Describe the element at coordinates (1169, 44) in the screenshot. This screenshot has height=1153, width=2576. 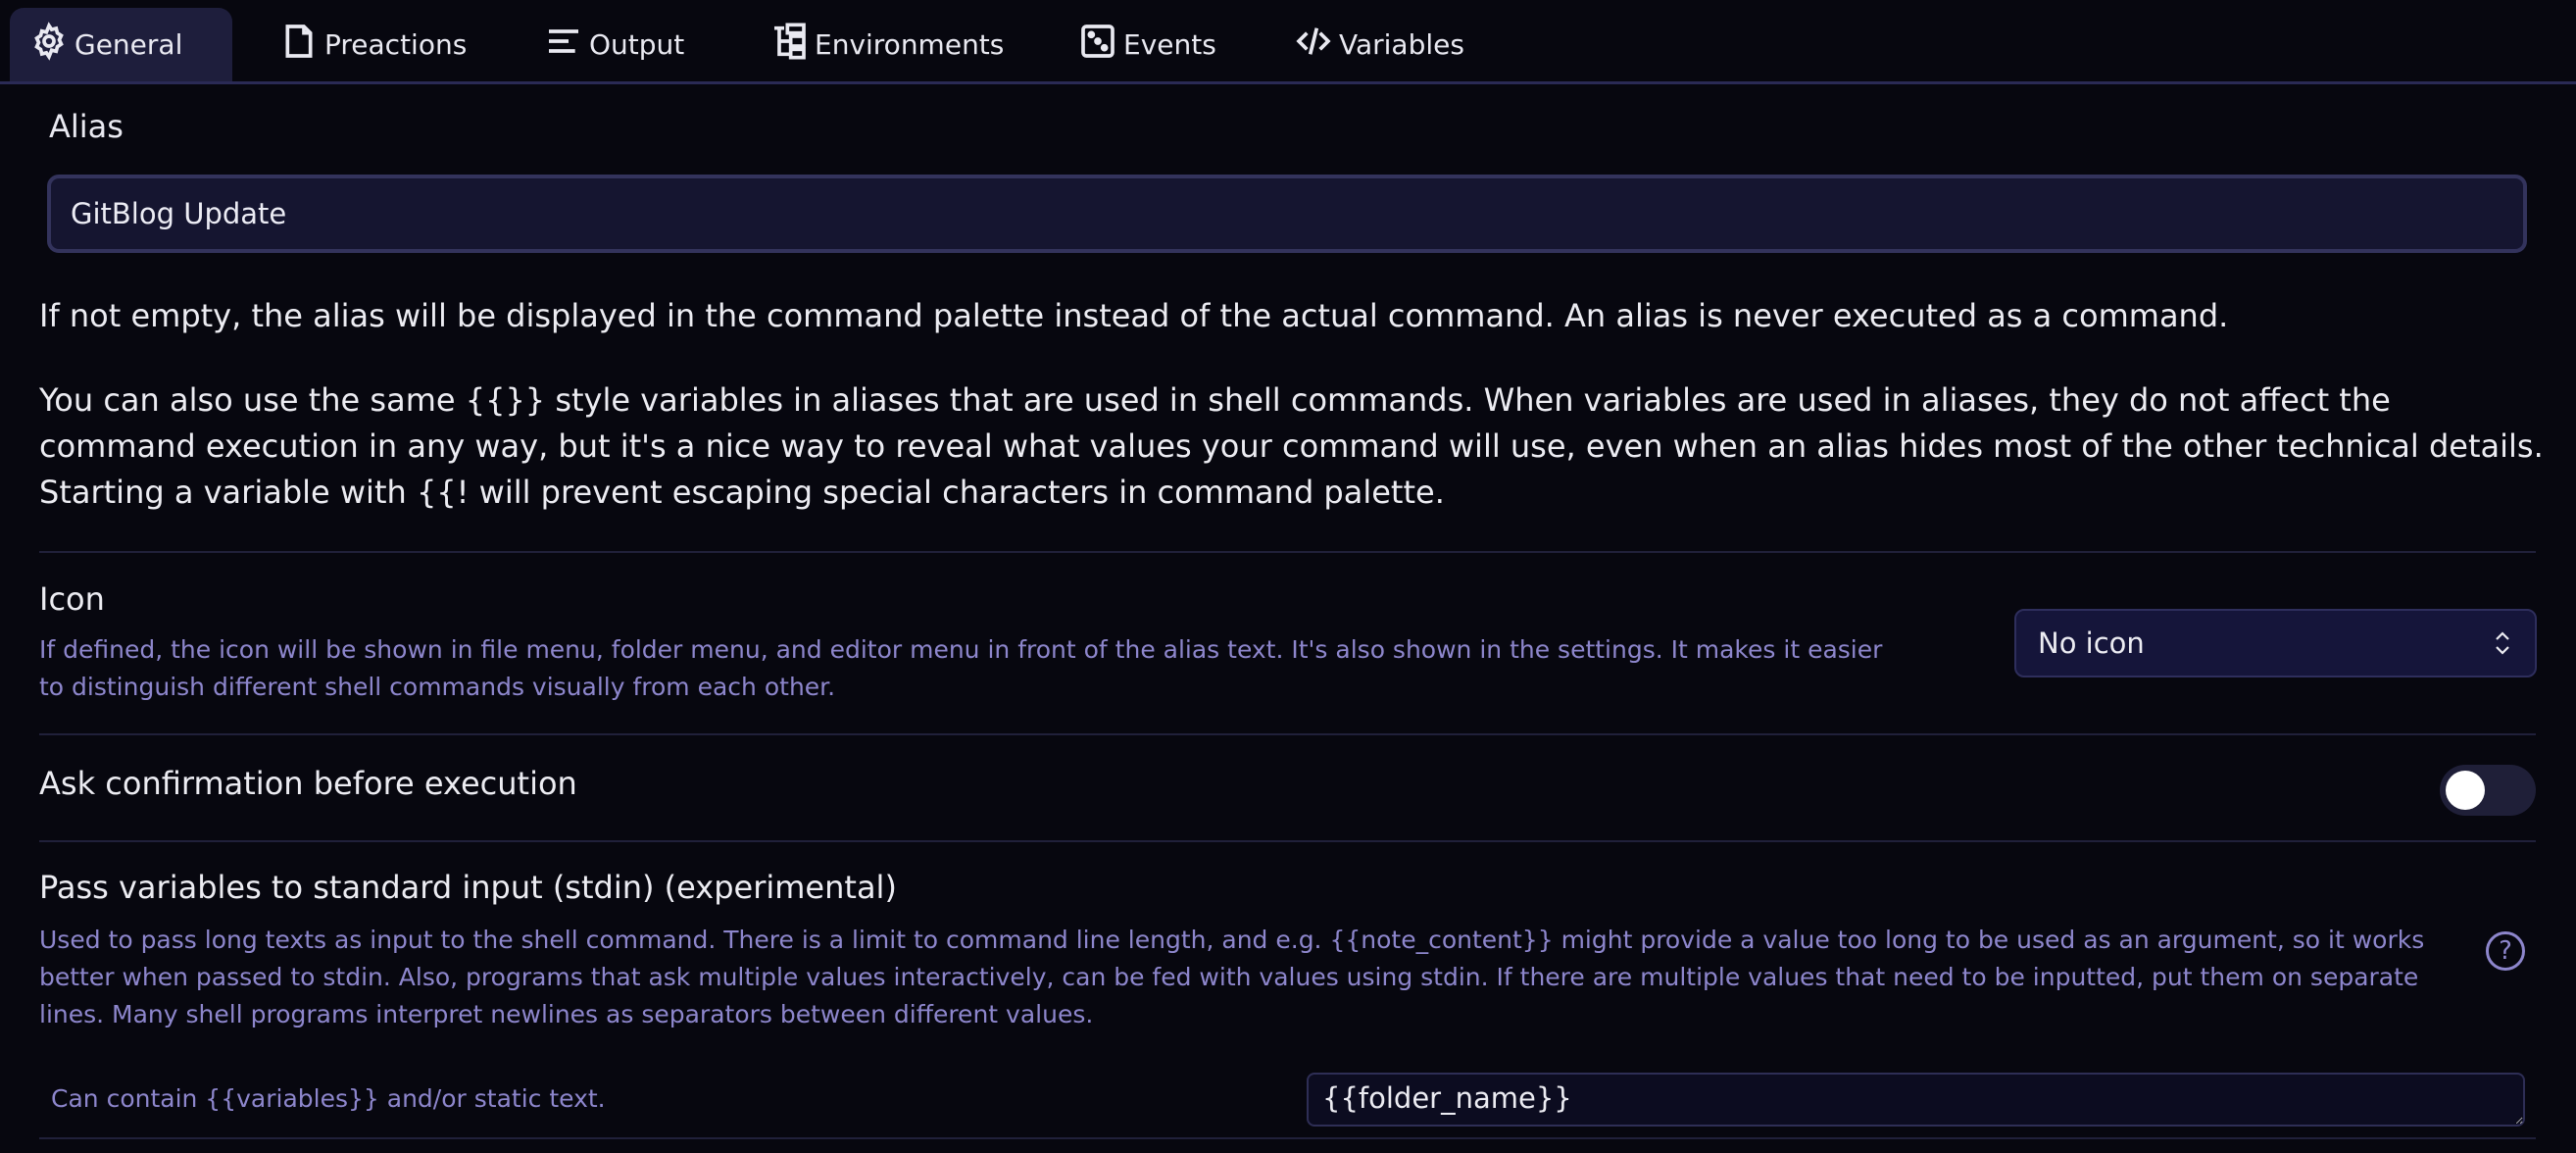
I see `tab-label: Events` at that location.